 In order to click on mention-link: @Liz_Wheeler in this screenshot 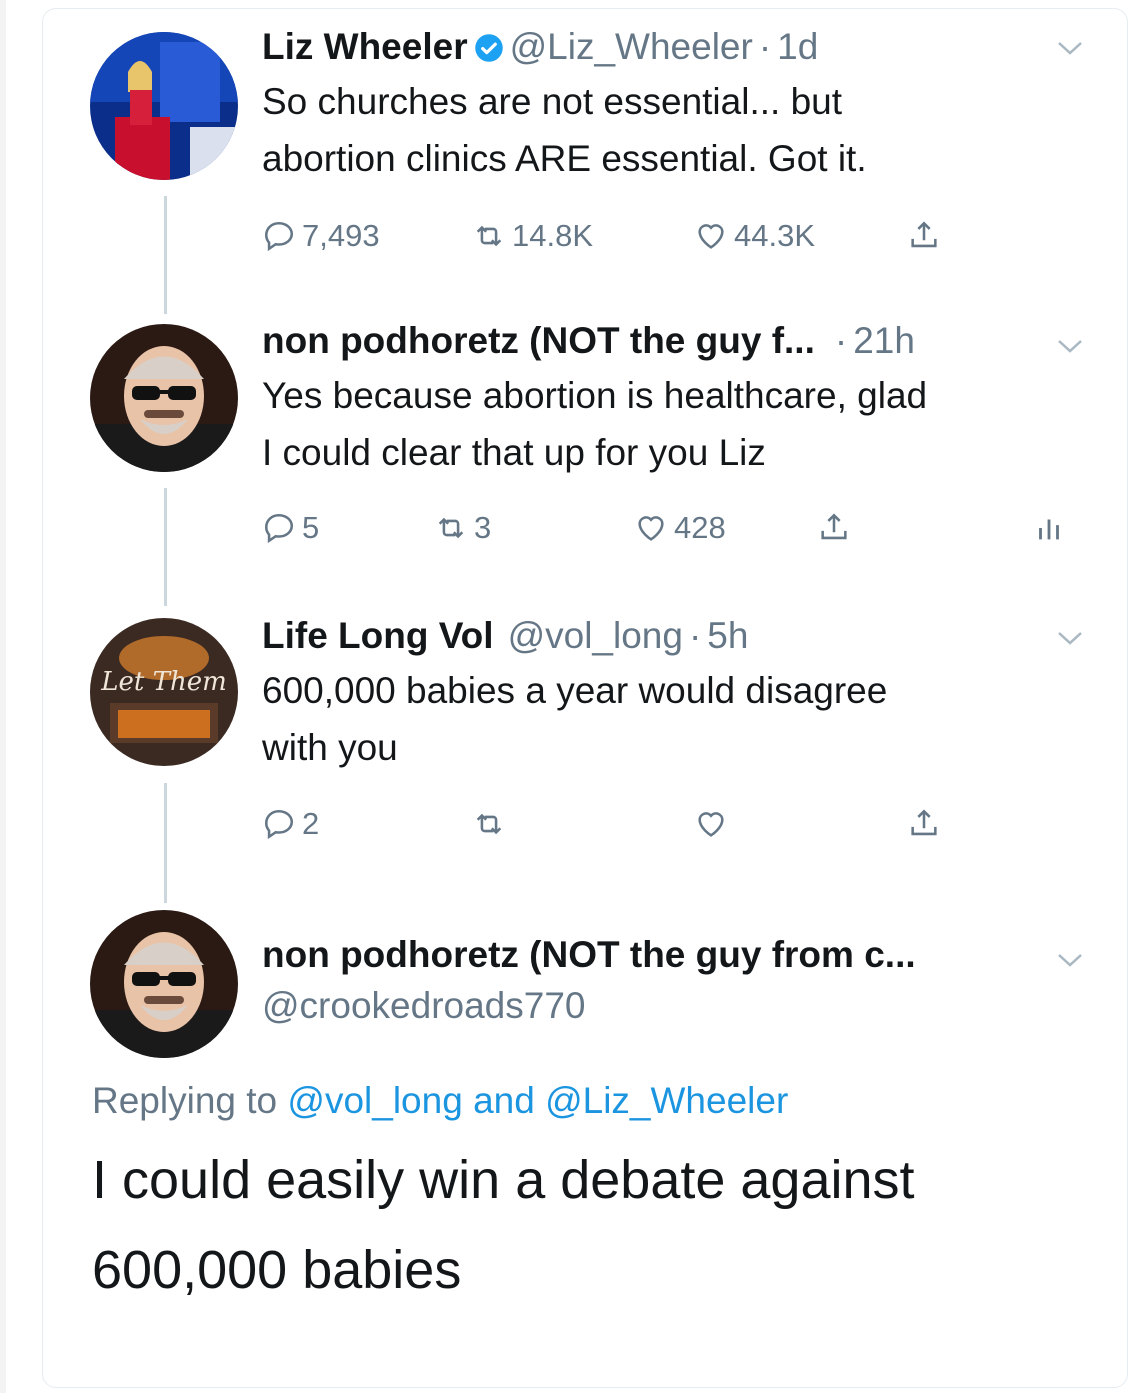, I will do `click(666, 1100)`.